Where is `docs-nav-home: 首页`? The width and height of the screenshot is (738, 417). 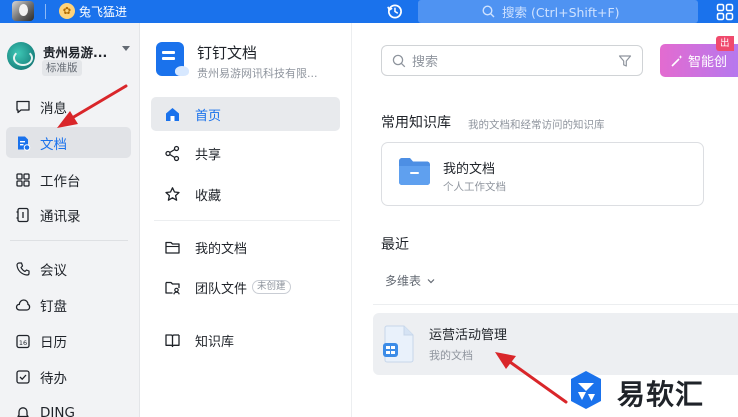
docs-nav-home: 首页 is located at coordinates (245, 114).